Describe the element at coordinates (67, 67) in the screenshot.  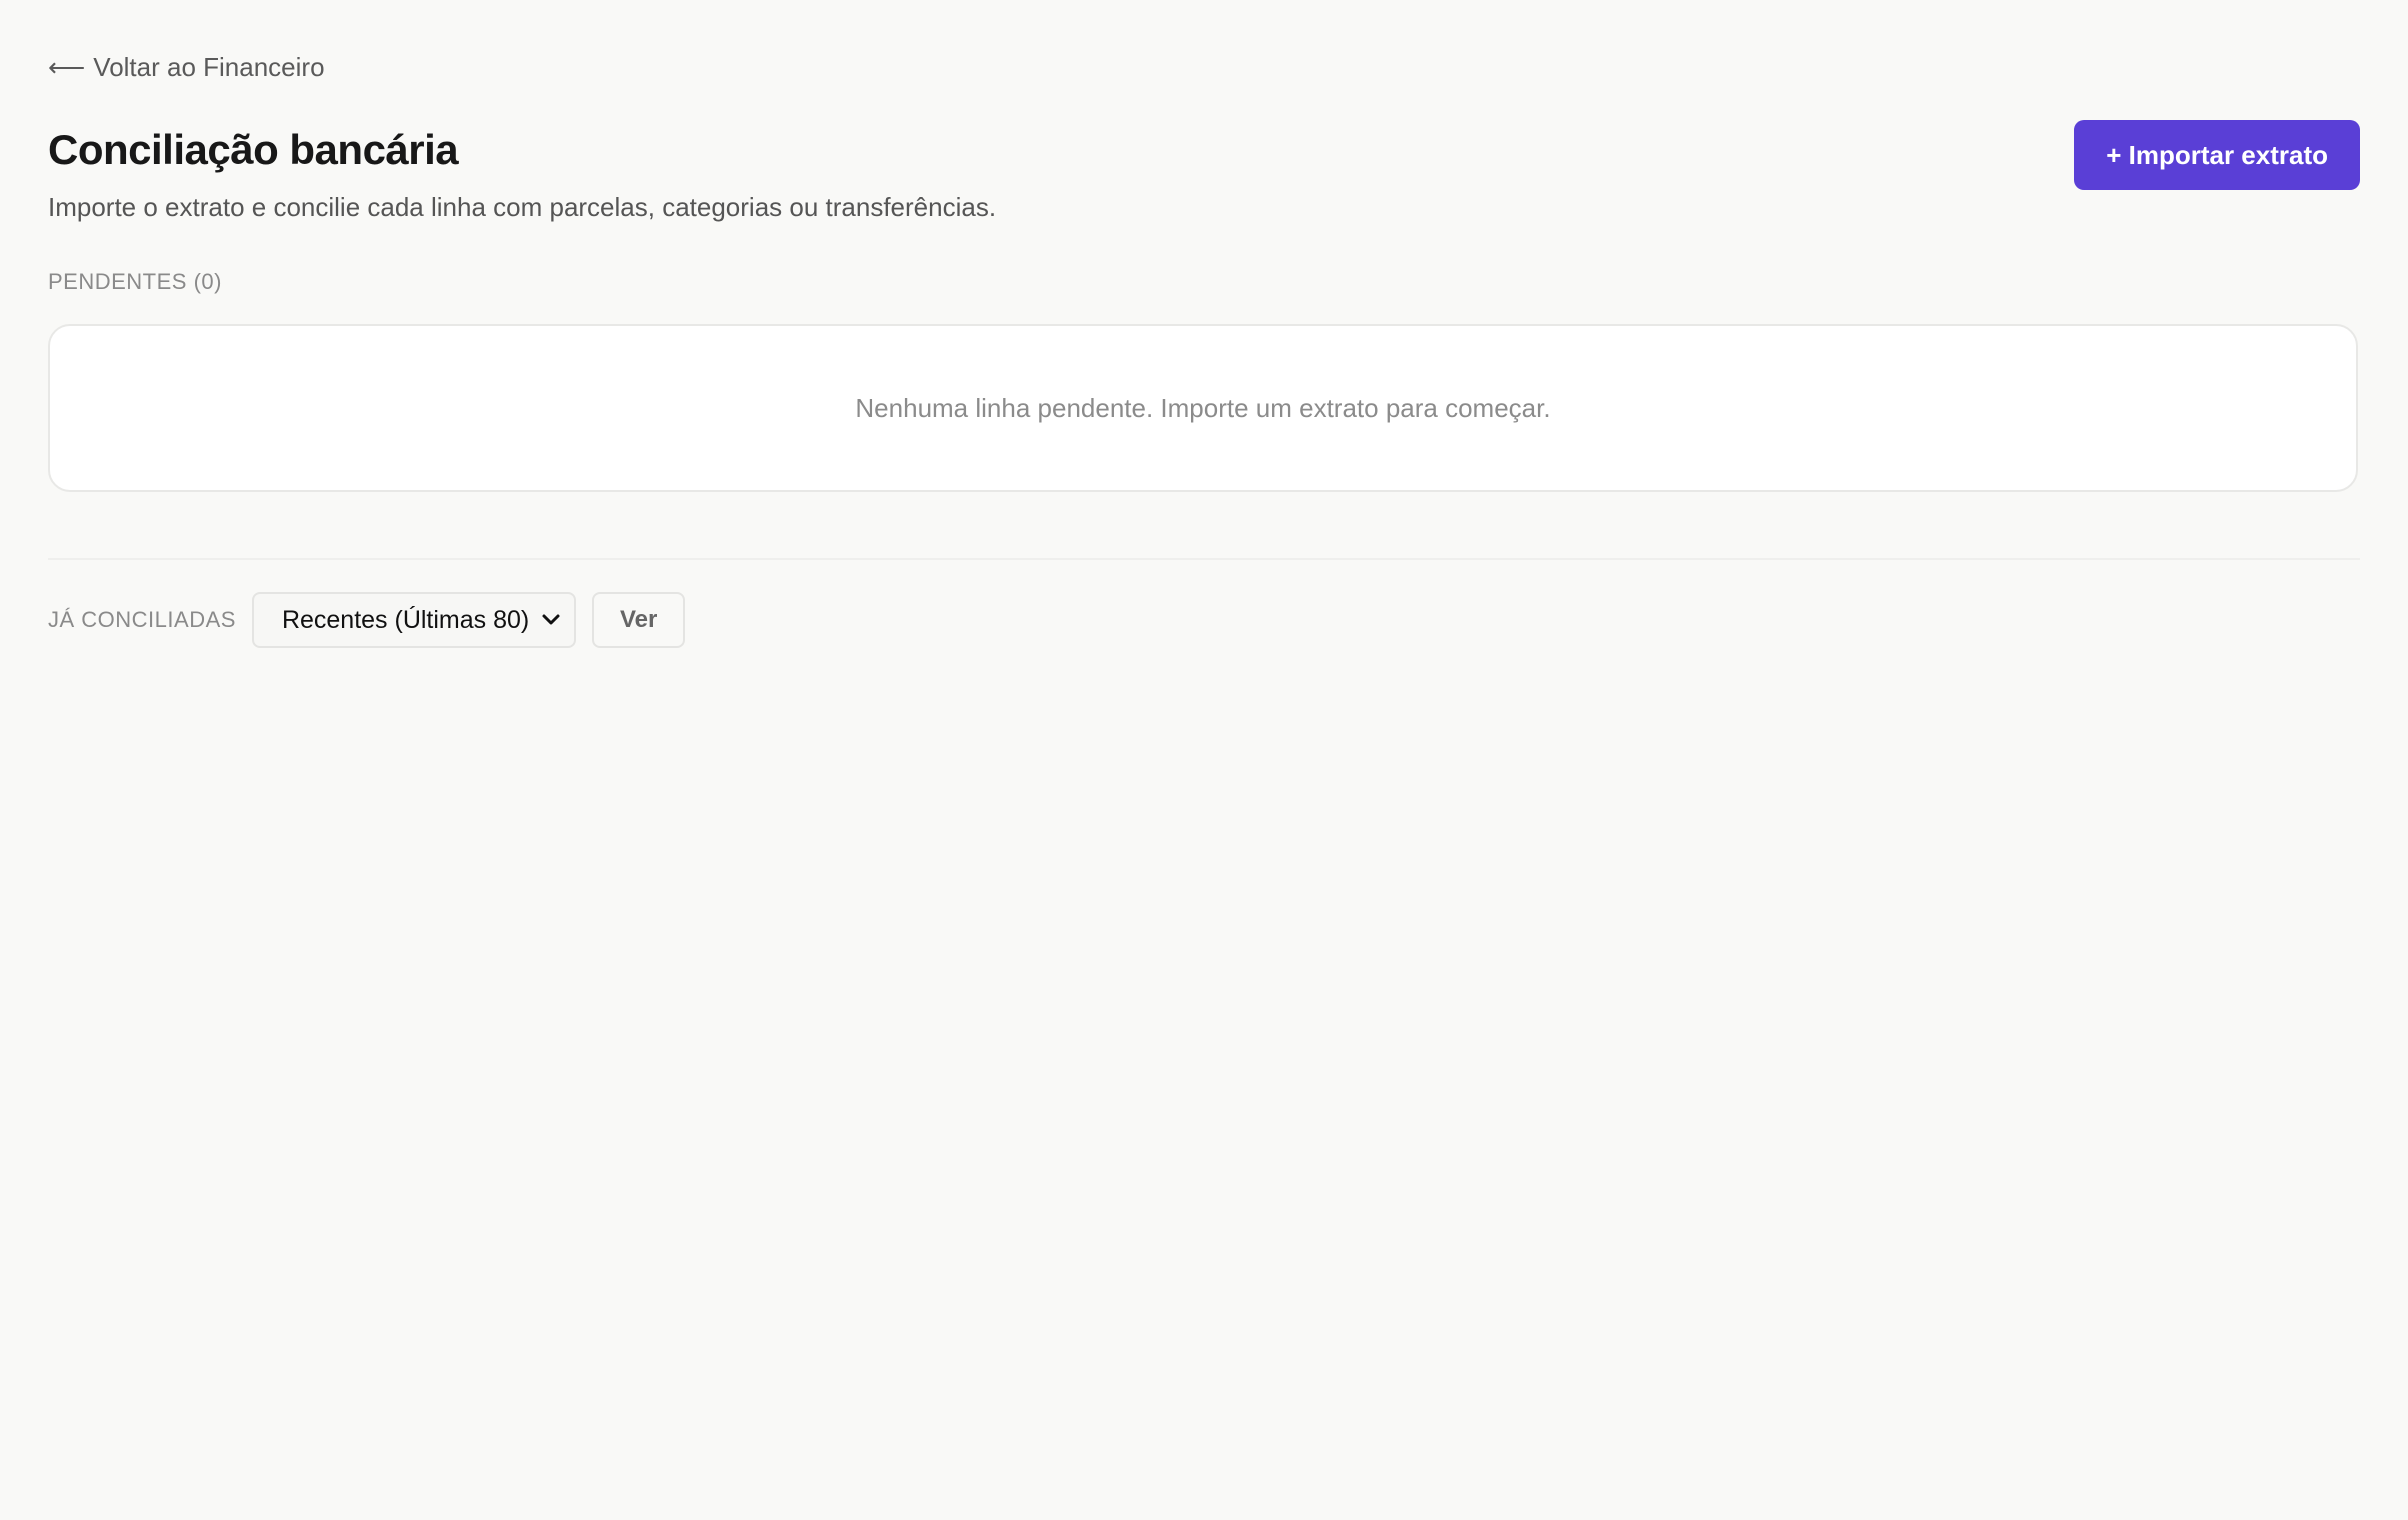
I see `arrow-left-icon: ⟵` at that location.